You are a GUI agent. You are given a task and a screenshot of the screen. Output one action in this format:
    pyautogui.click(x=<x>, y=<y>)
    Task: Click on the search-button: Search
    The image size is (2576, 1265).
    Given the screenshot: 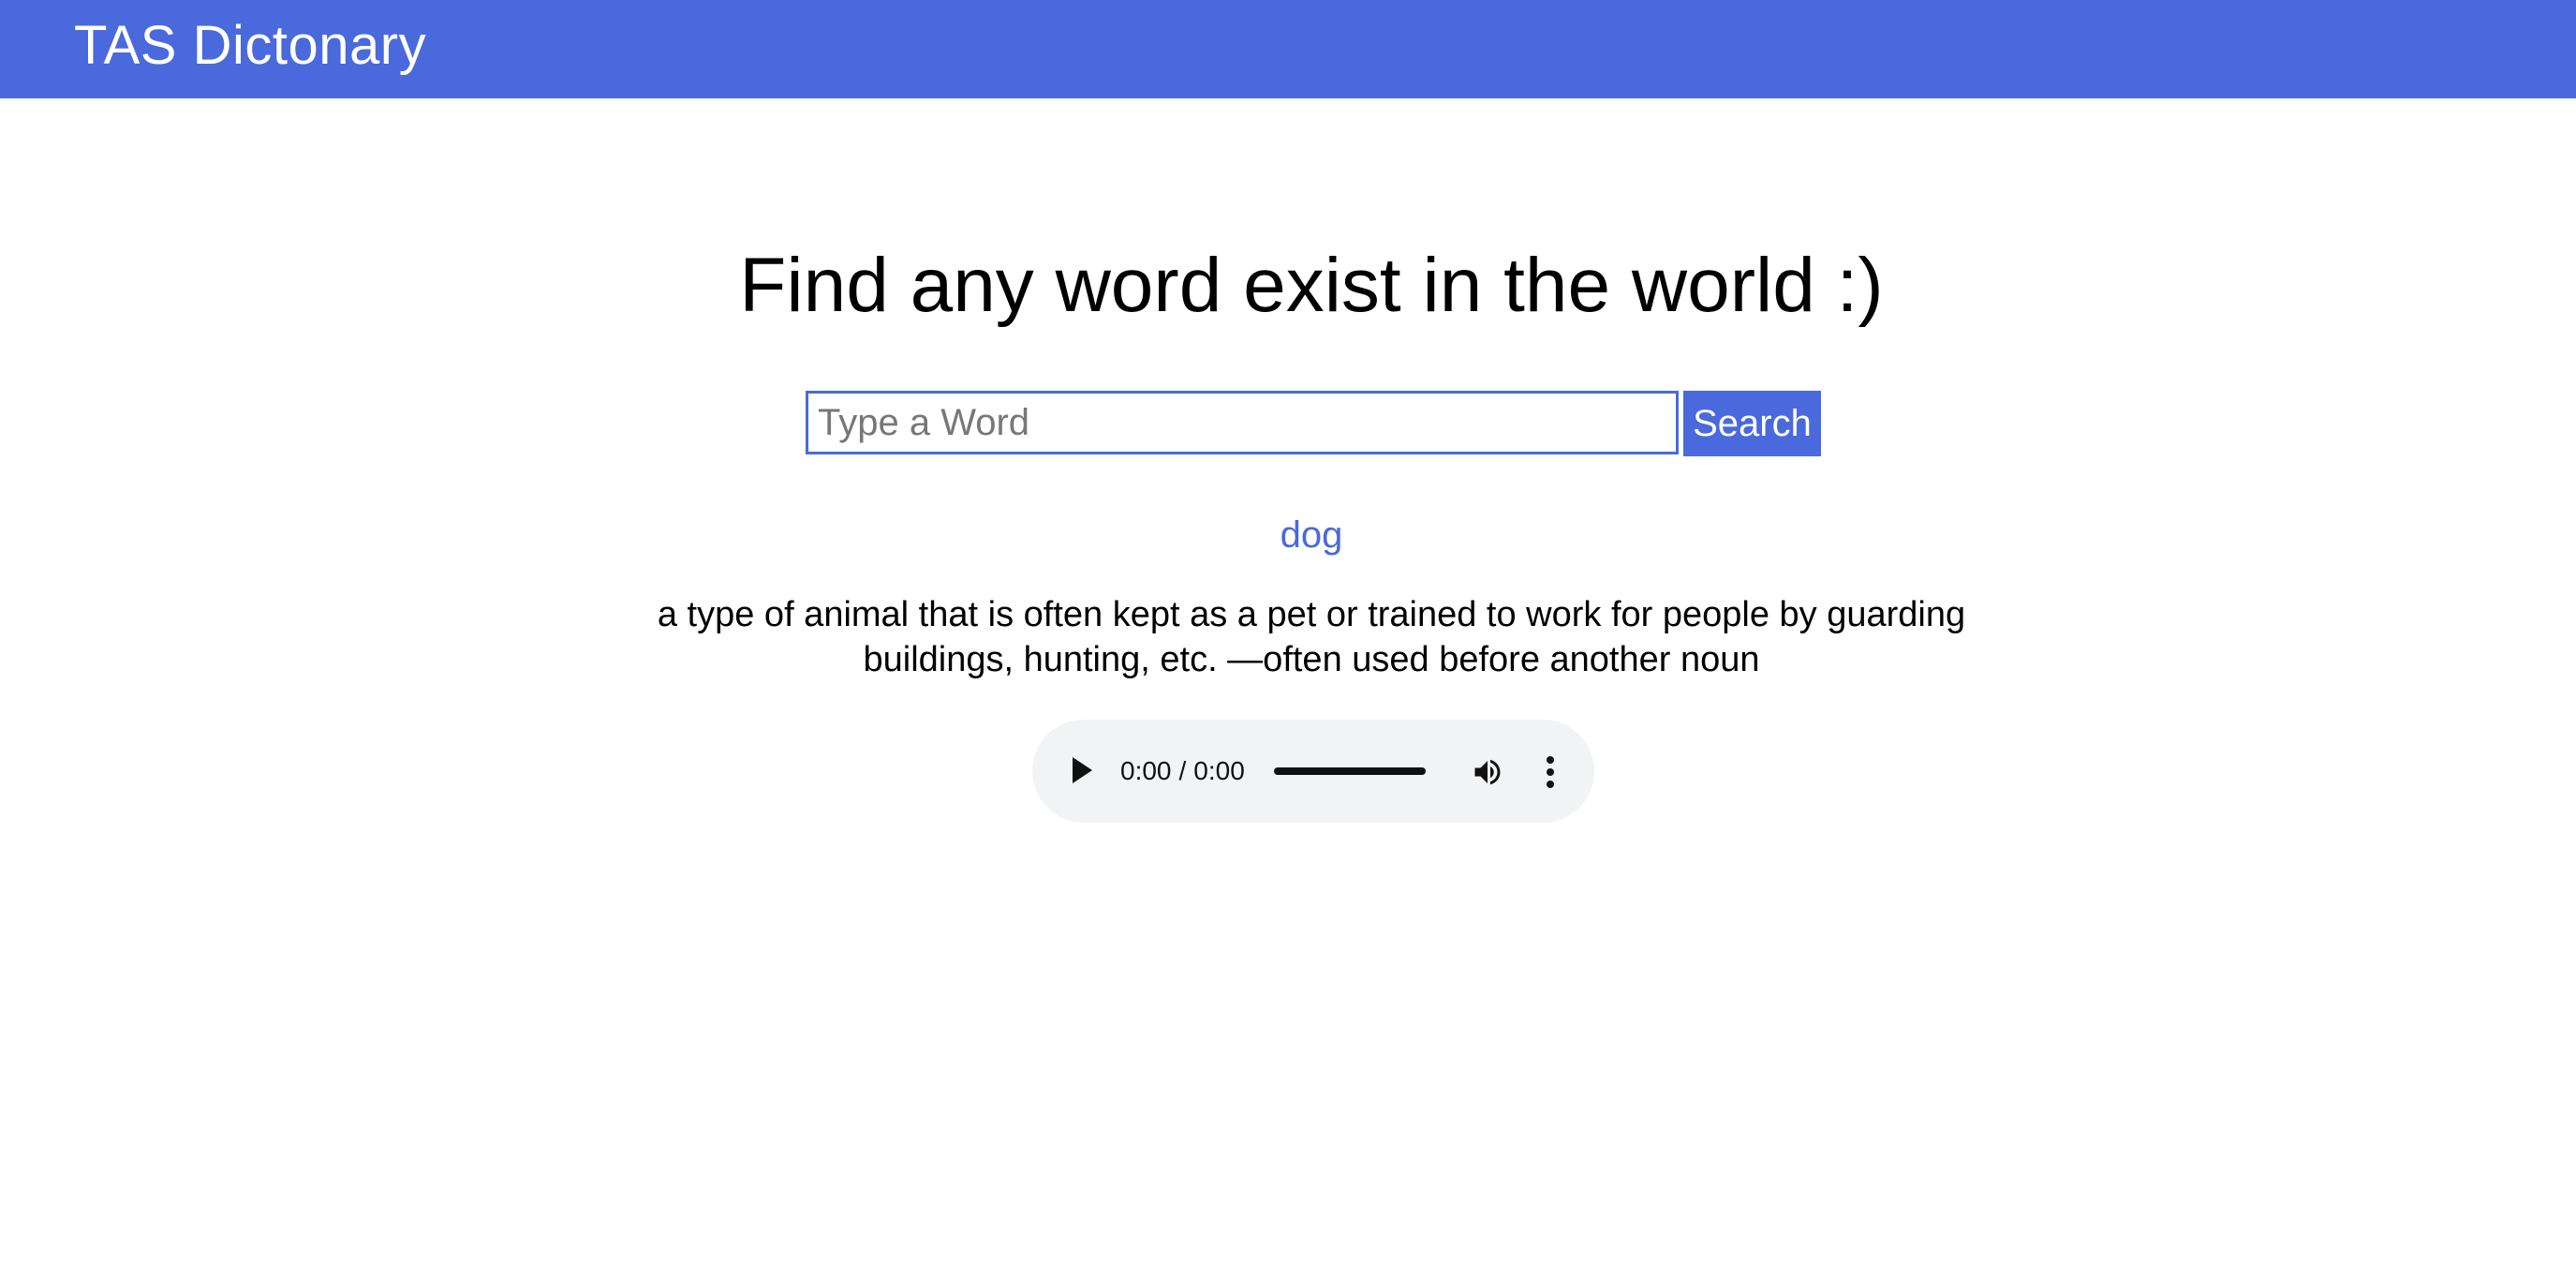 What is the action you would take?
    pyautogui.click(x=1752, y=423)
    